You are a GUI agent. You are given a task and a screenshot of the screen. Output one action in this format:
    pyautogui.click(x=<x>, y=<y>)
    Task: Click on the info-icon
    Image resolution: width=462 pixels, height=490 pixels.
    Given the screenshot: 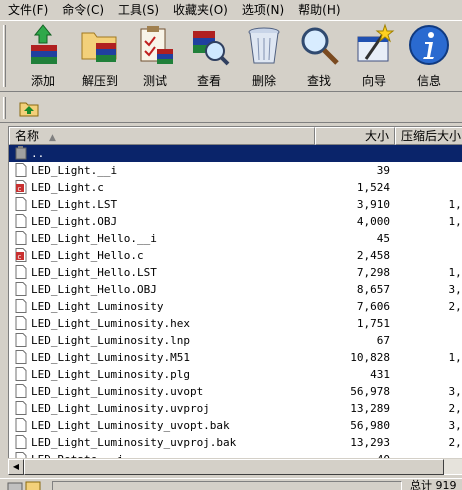 What is the action you would take?
    pyautogui.click(x=429, y=45)
    